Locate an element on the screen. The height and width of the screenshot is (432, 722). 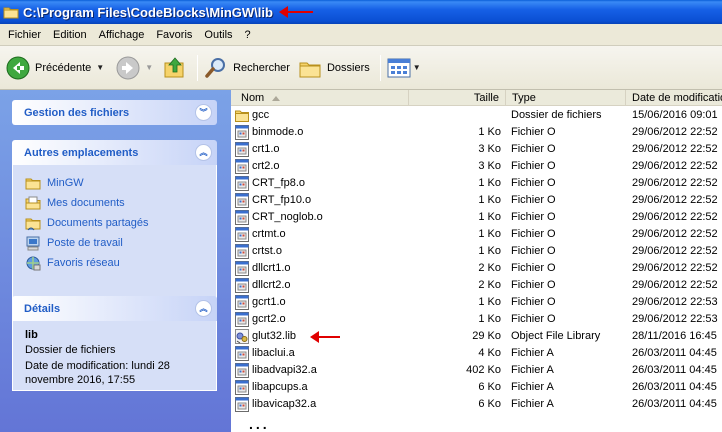
my-computer-icon is located at coordinates (33, 243).